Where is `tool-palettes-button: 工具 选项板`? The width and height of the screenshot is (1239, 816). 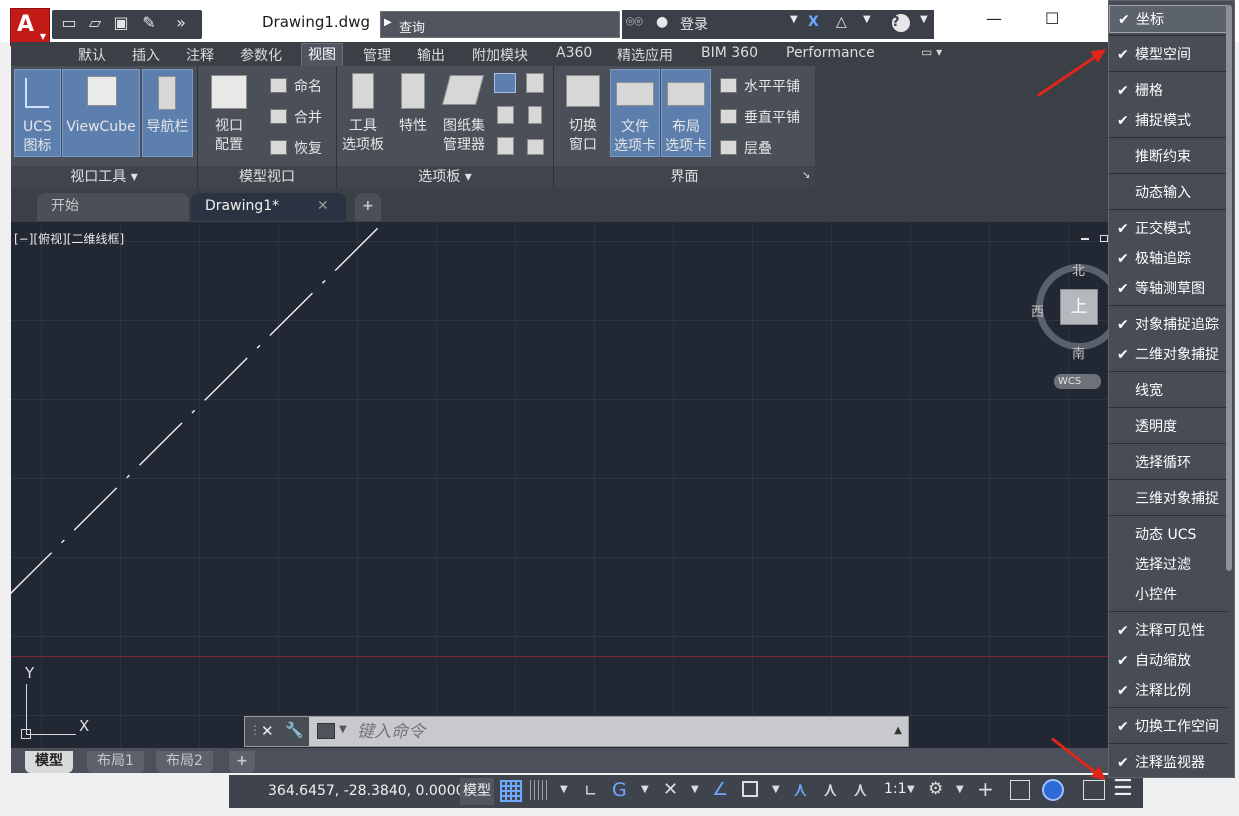
tool-palettes-button: 工具 选项板 is located at coordinates (364, 113).